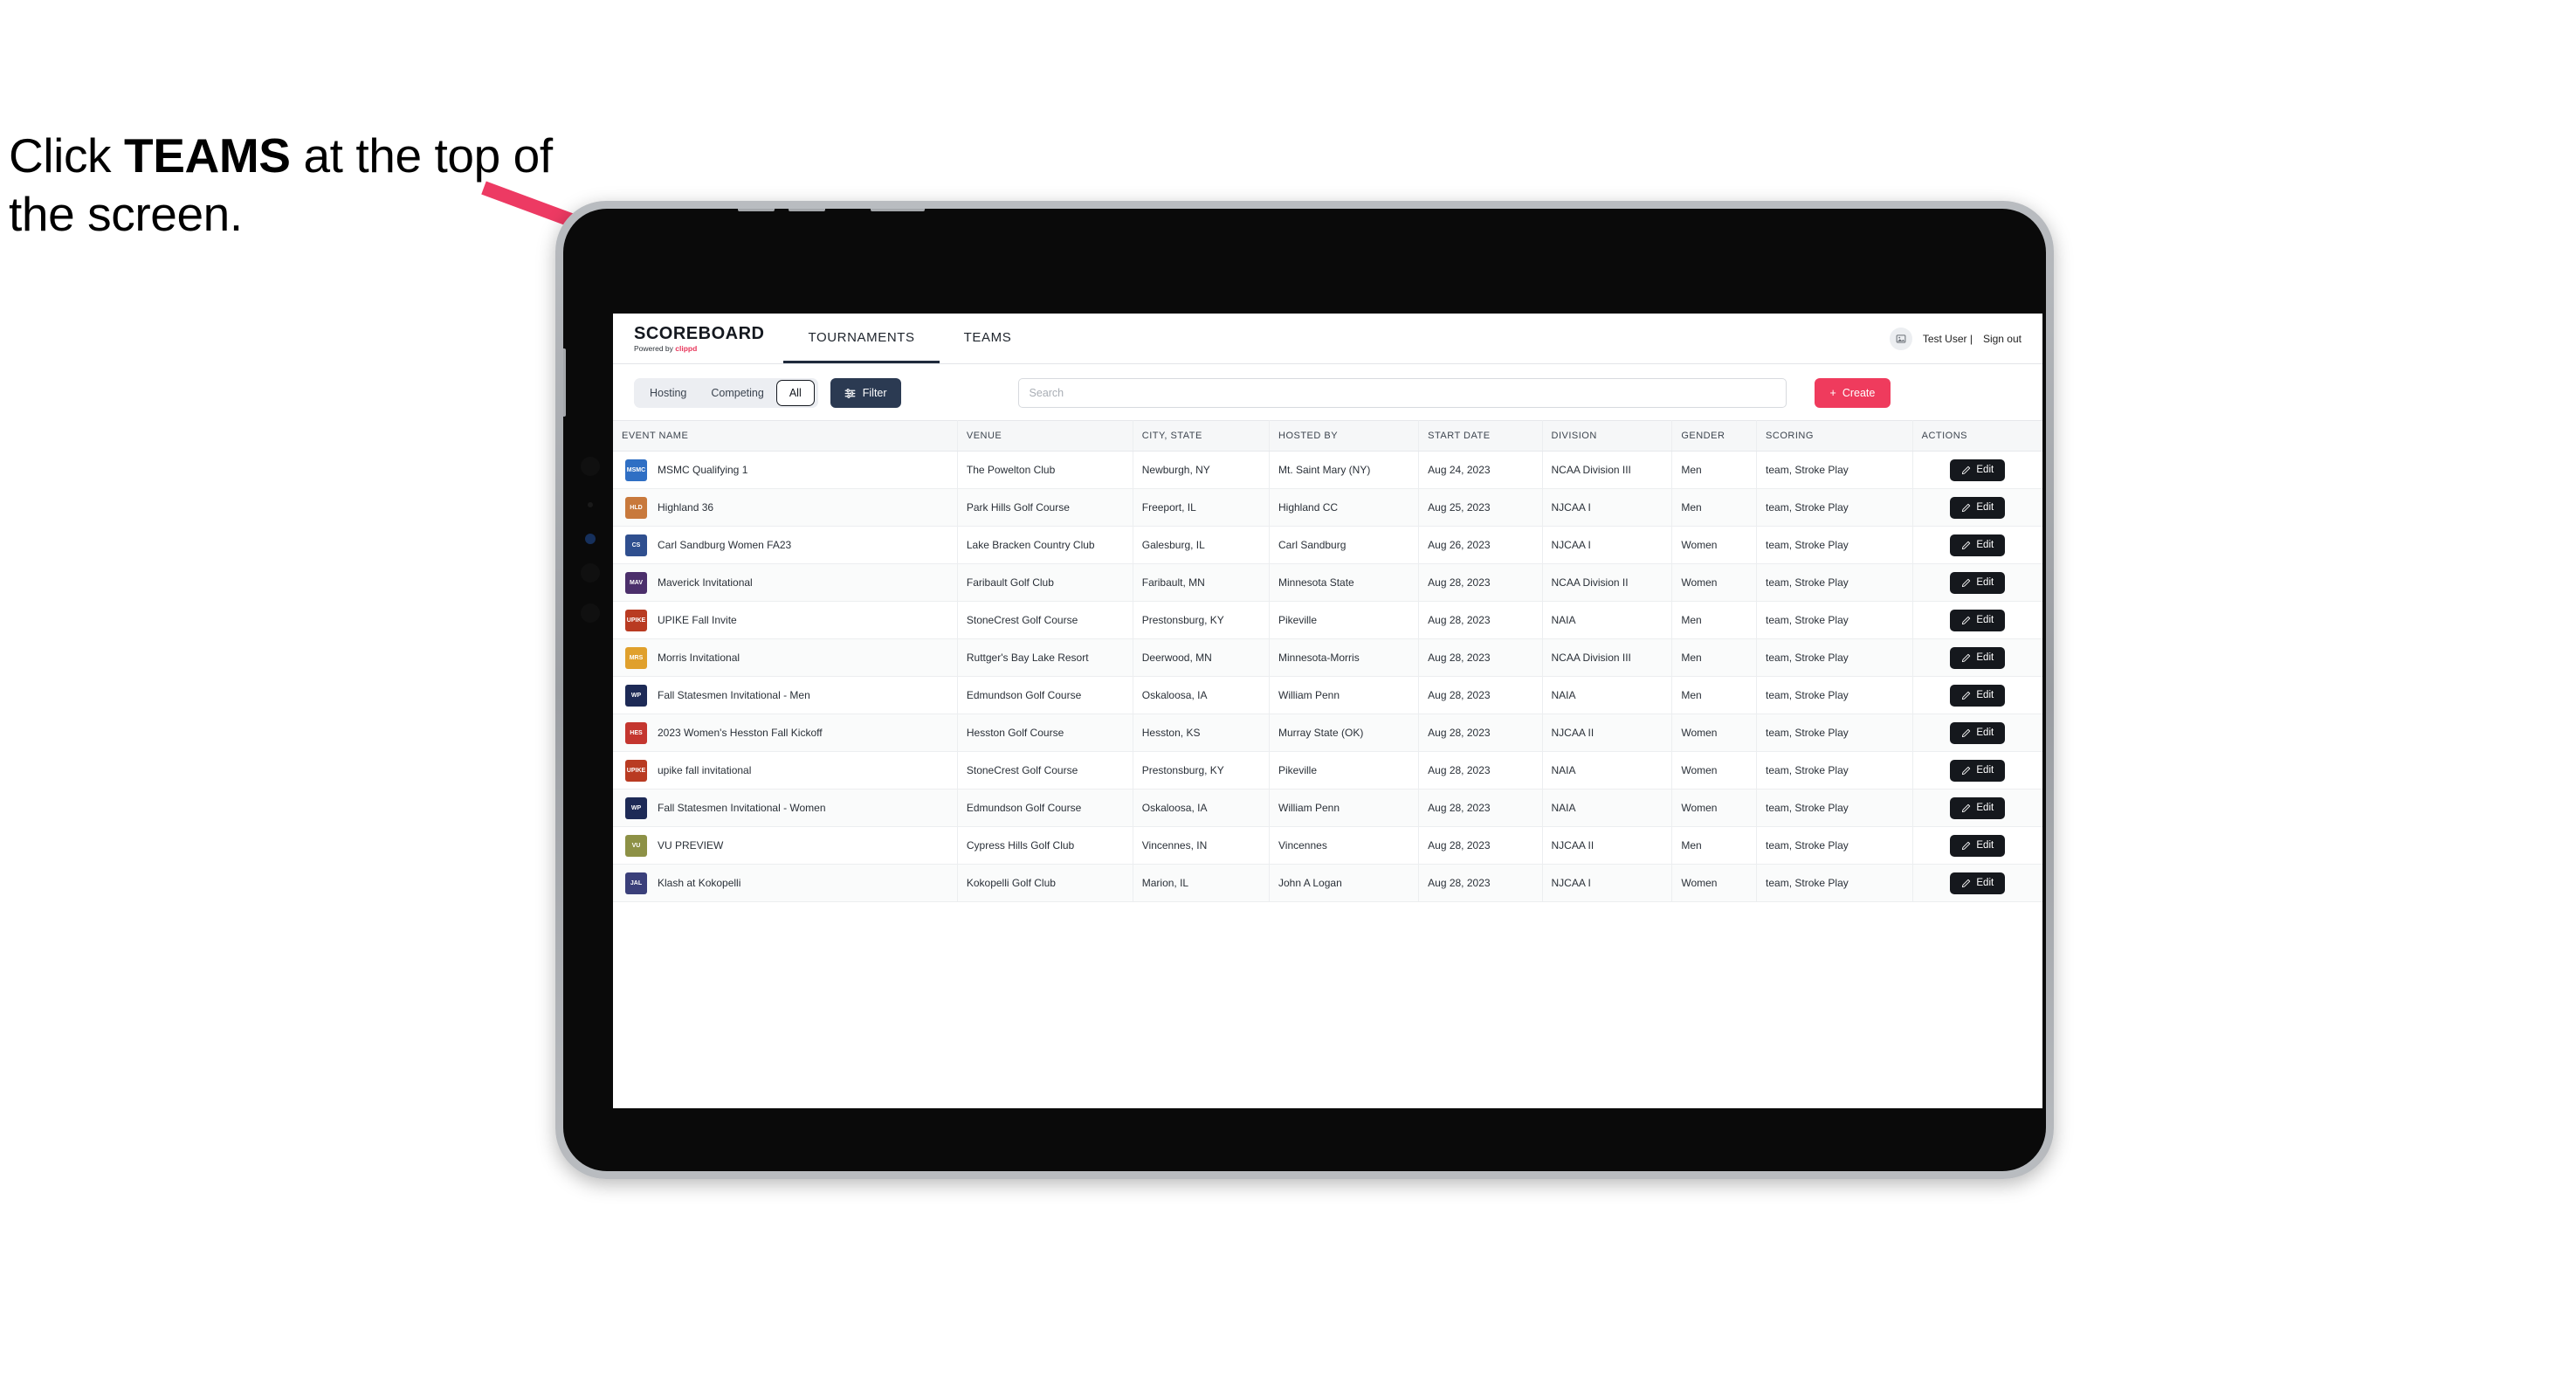  Describe the element at coordinates (740, 733) in the screenshot. I see `event-name-label: 2023 Women's Hesston Fall Kickoff` at that location.